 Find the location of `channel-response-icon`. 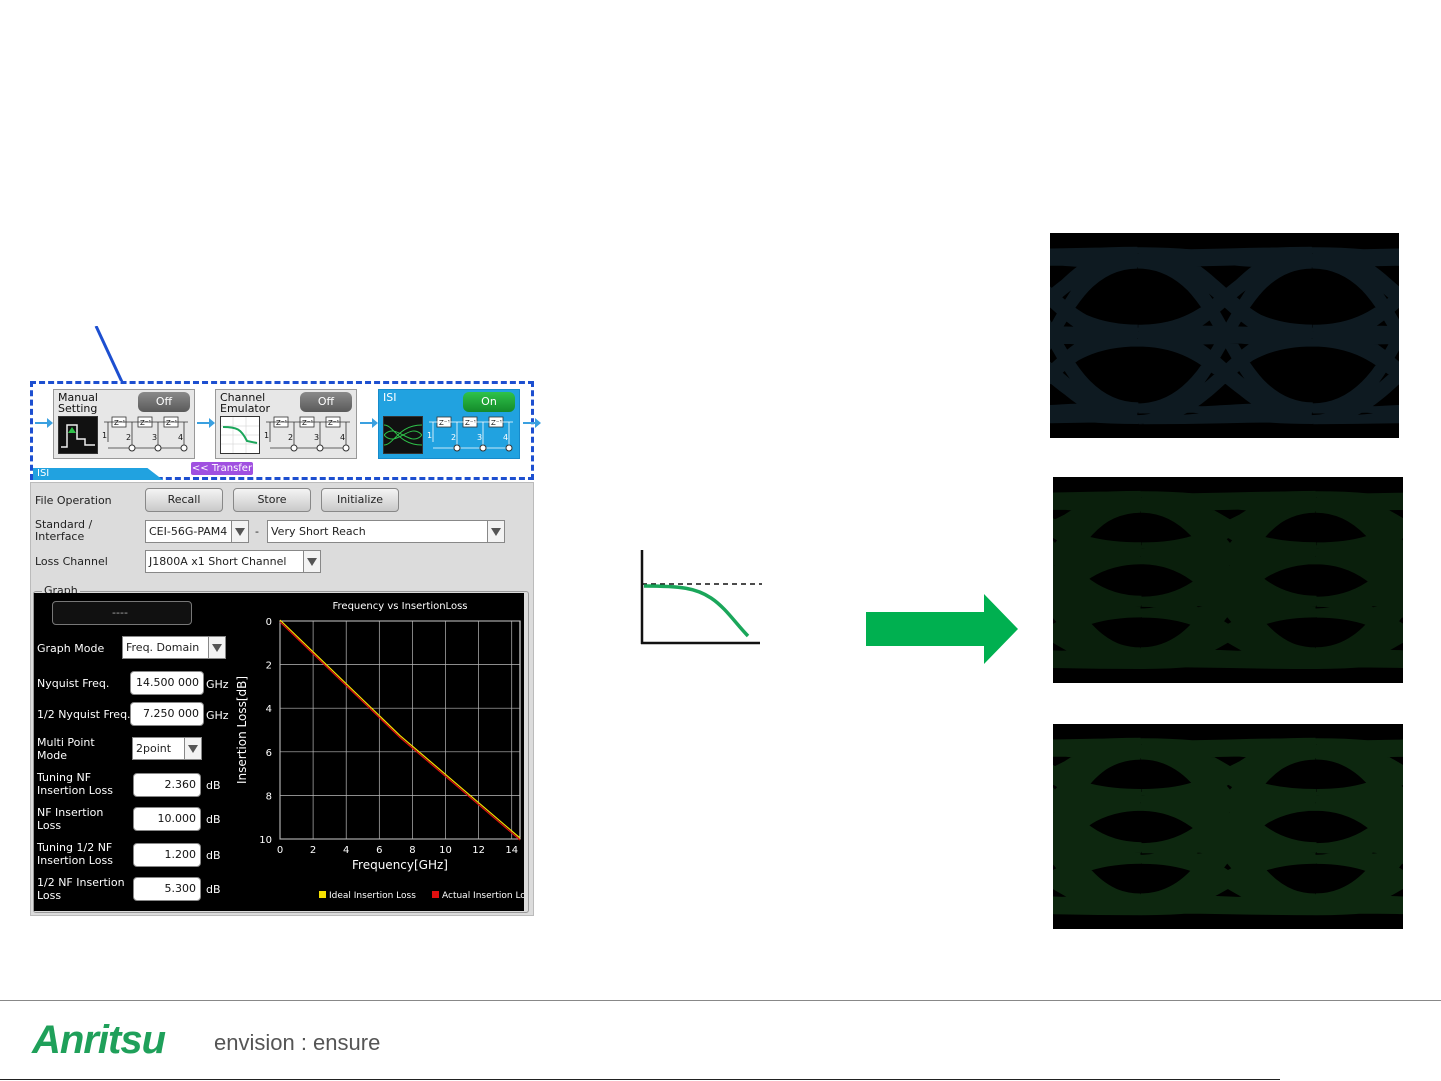

channel-response-icon is located at coordinates (240, 435).